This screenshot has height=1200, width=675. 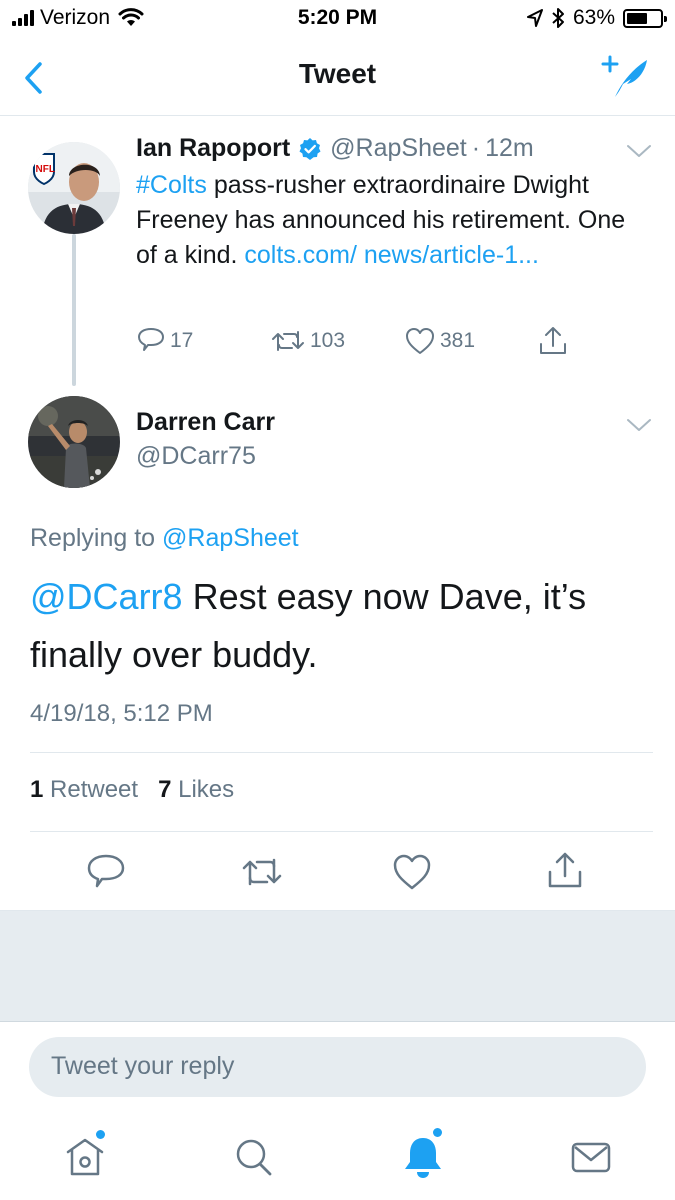 I want to click on battery-percent: 63%, so click(x=593, y=17).